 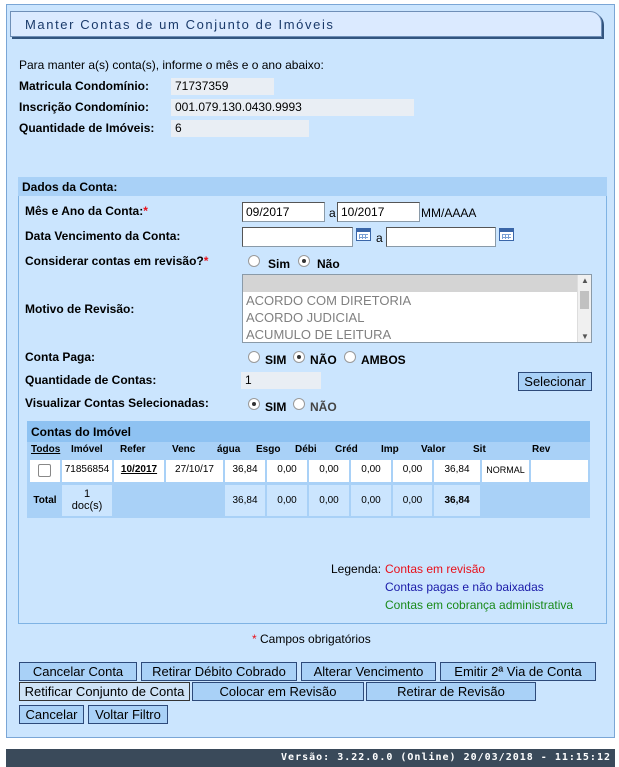 I want to click on cell-refer-link: 10/2017, so click(x=139, y=471).